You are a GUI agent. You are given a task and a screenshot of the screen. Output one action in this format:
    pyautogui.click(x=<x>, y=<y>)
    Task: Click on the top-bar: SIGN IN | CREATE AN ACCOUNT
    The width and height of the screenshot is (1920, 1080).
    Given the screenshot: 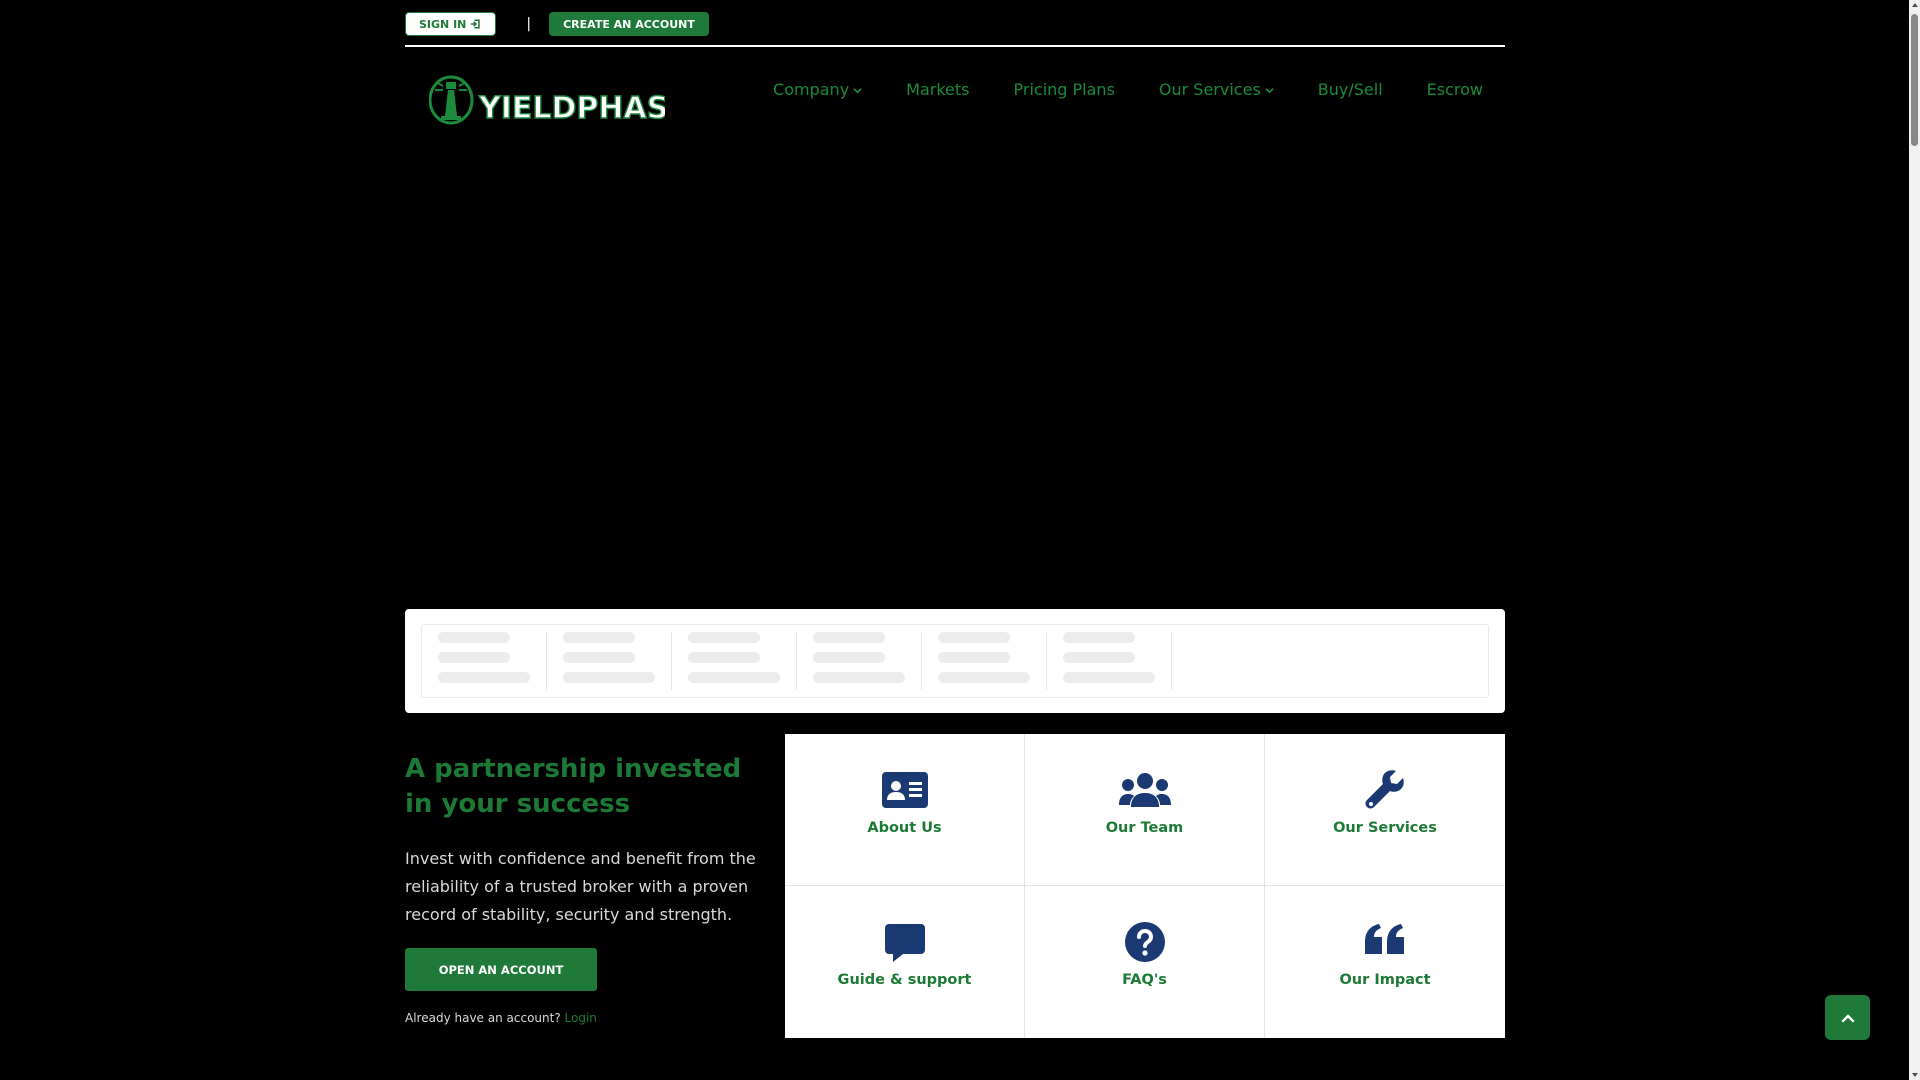 What is the action you would take?
    pyautogui.click(x=955, y=24)
    